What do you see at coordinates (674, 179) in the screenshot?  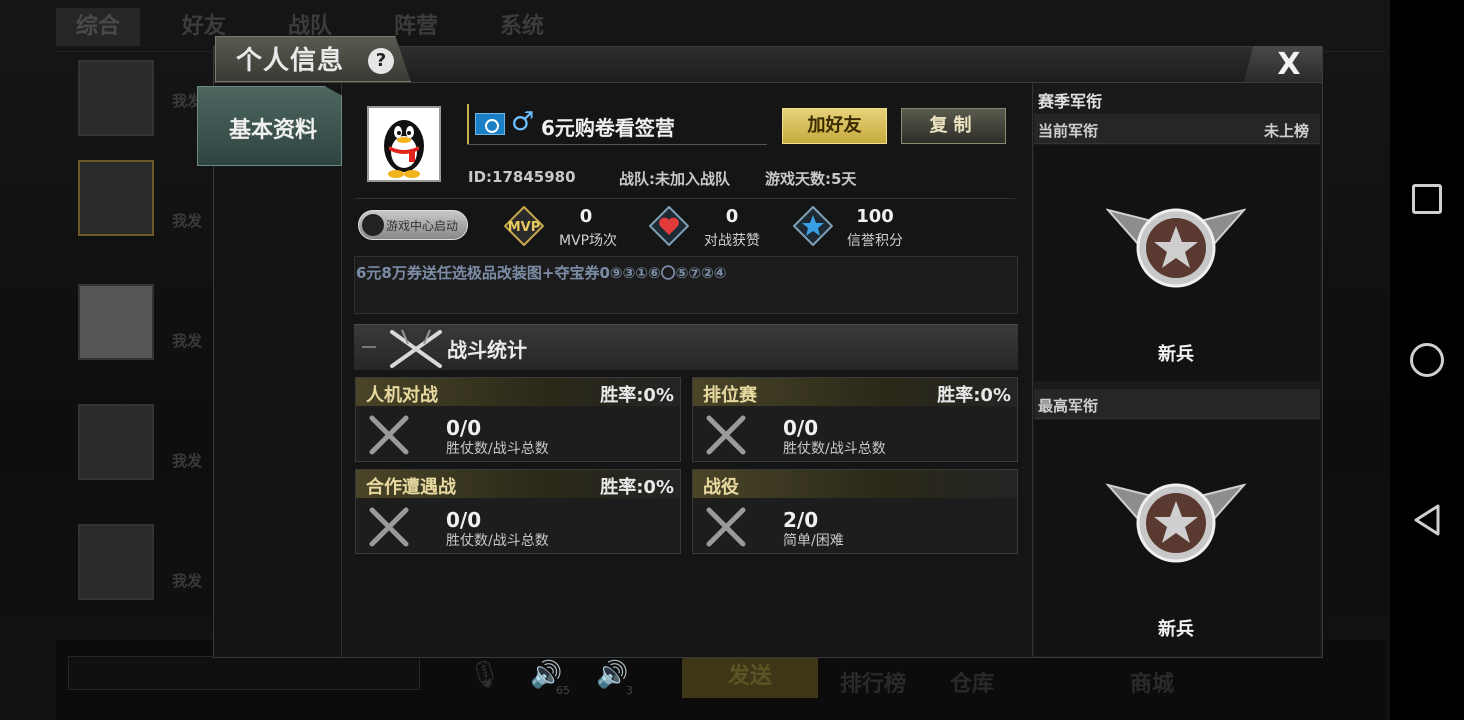 I see `player-team: 战队:未加入战队` at bounding box center [674, 179].